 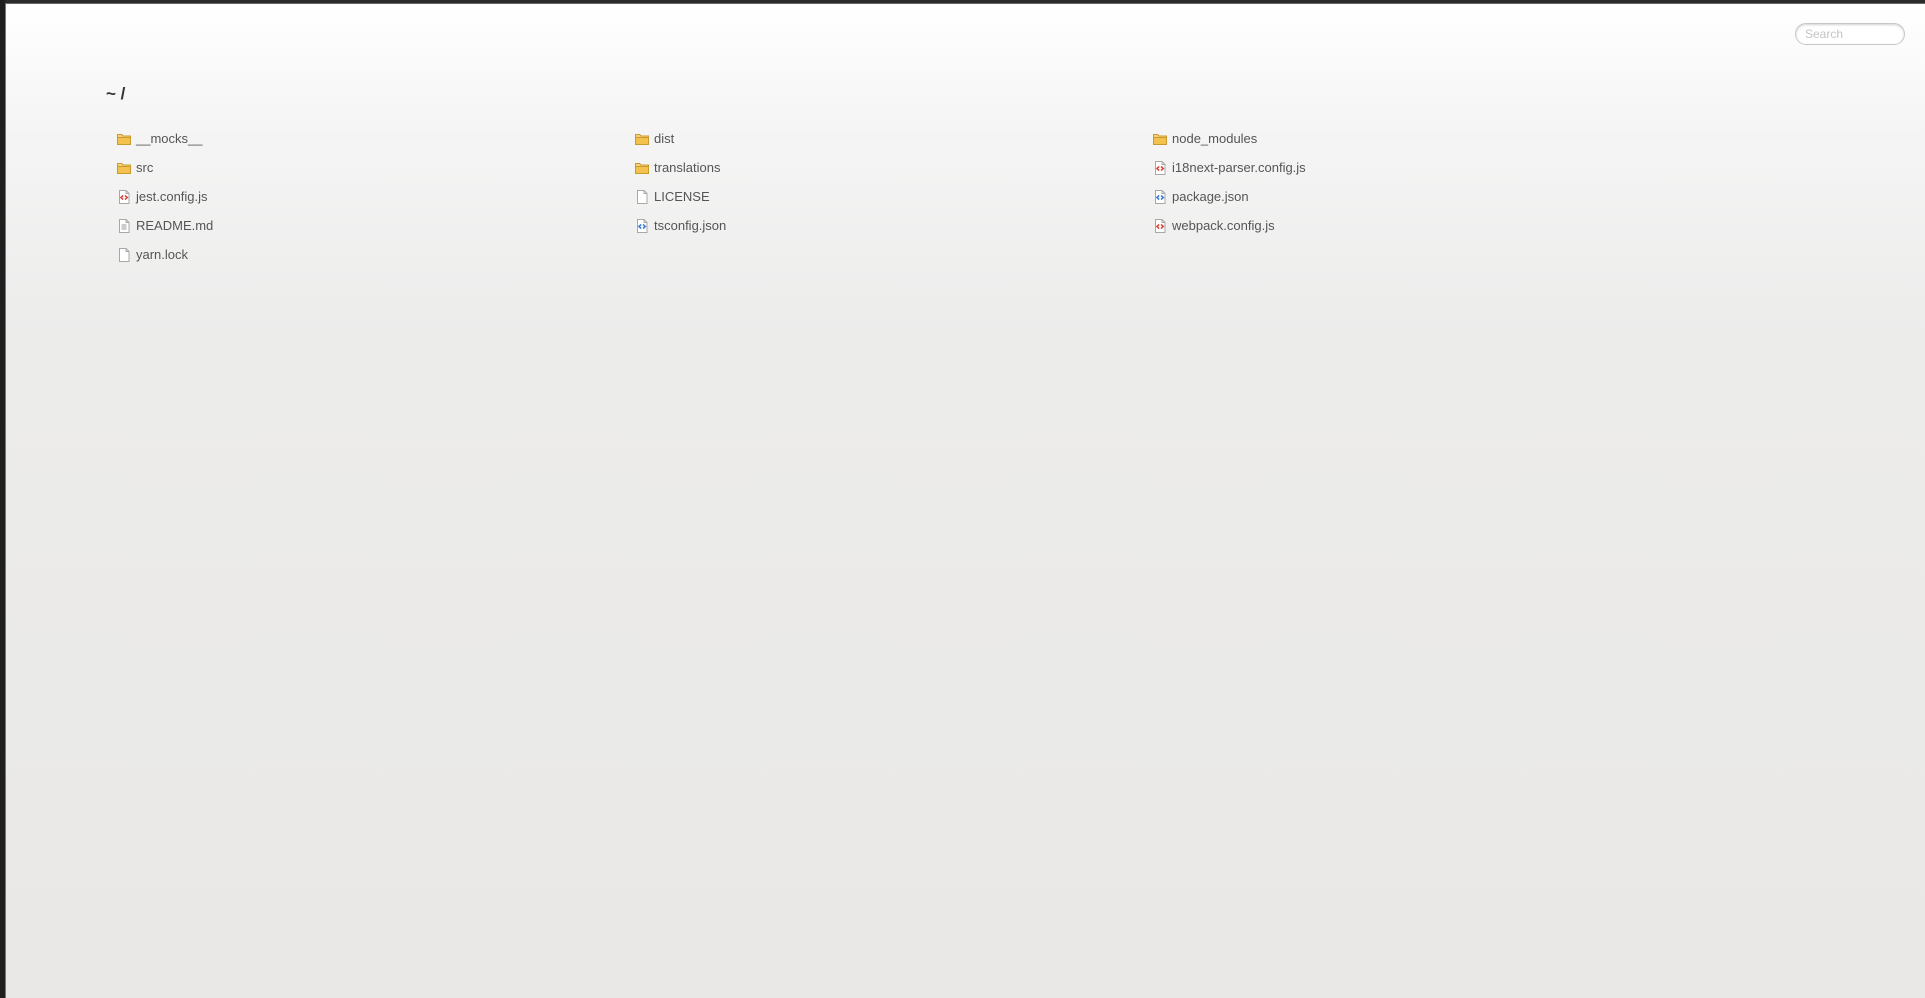 I want to click on file-item: yarn.lock, so click(x=375, y=254).